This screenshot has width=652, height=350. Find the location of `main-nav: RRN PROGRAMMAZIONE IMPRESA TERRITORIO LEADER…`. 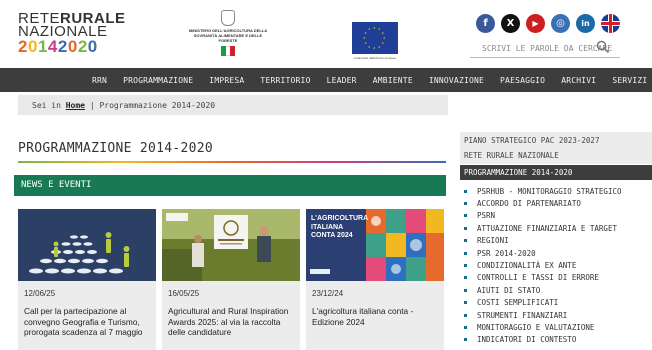

main-nav: RRN PROGRAMMAZIONE IMPRESA TERRITORIO LEADER… is located at coordinates (326, 80).